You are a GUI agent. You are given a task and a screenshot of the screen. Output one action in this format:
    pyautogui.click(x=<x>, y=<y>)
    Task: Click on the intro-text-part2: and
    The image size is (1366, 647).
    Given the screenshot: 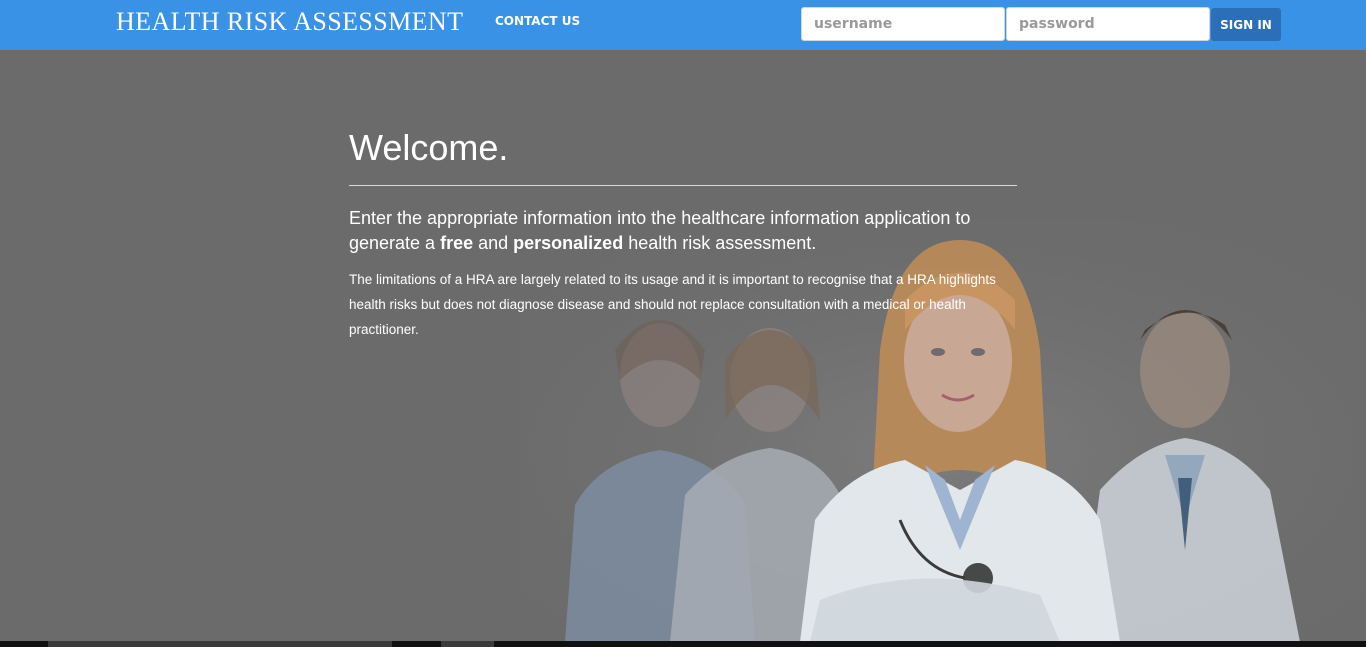 What is the action you would take?
    pyautogui.click(x=493, y=243)
    